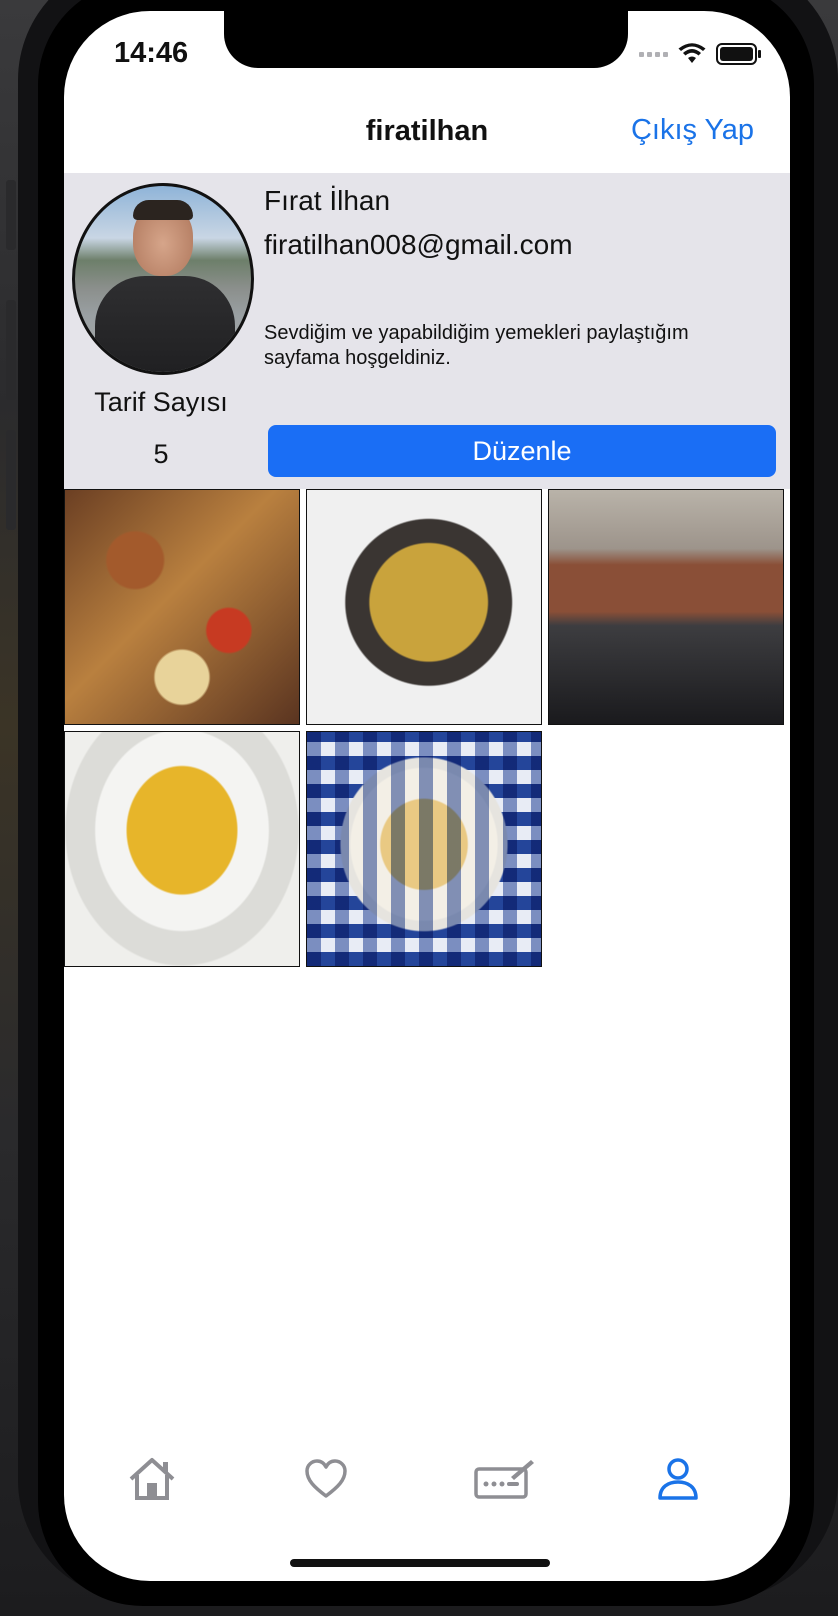  I want to click on volume-up-button, so click(11, 350).